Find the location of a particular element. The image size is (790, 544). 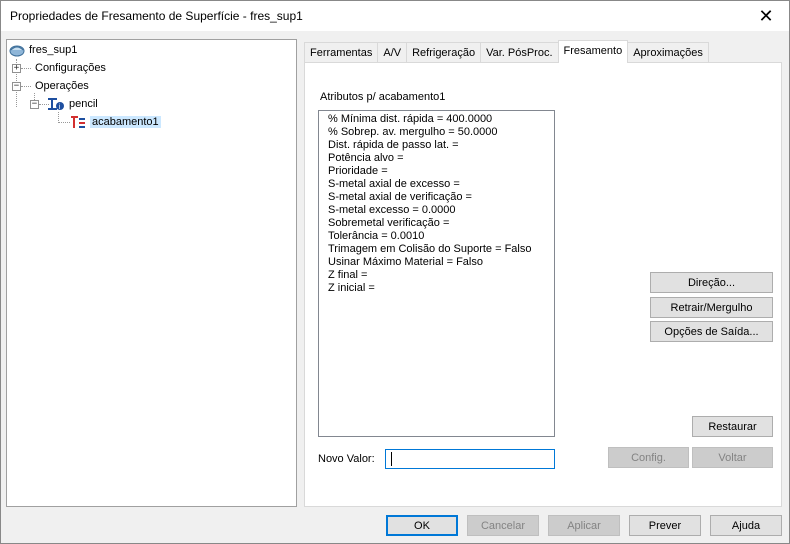

attribute-item: Z inicial = is located at coordinates (441, 288).